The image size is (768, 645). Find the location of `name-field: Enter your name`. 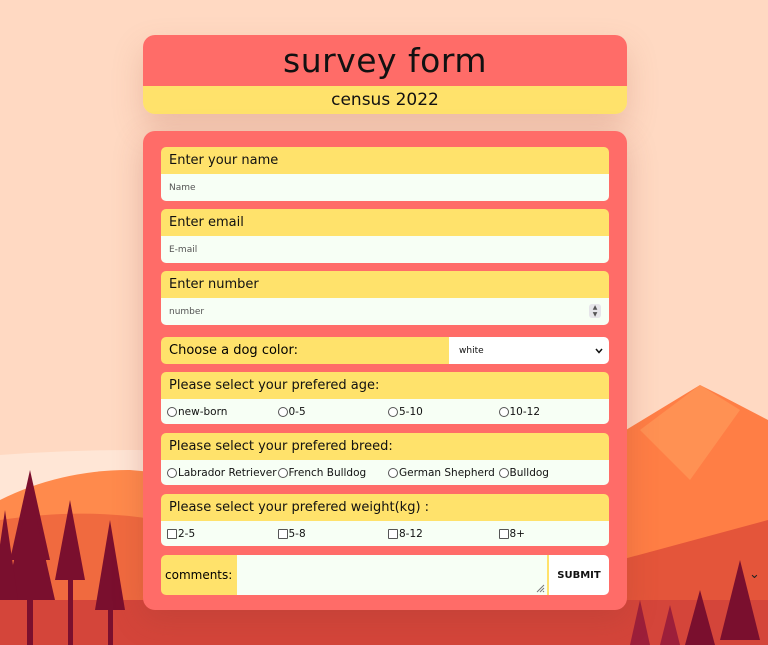

name-field: Enter your name is located at coordinates (385, 174).